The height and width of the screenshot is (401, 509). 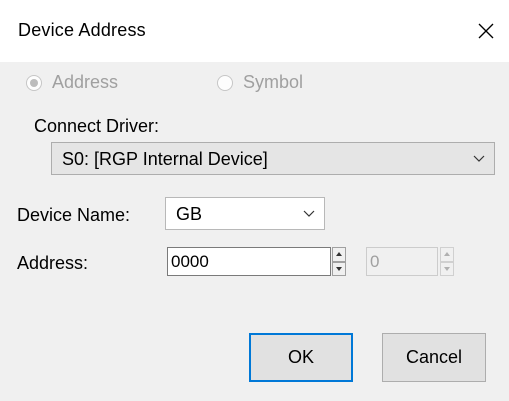 I want to click on cancel-button-label: Cancel, so click(x=434, y=357).